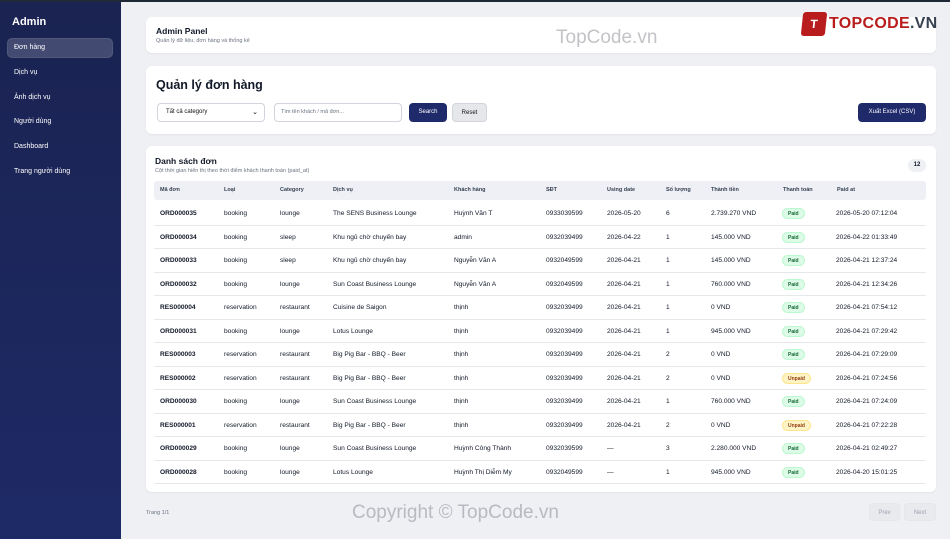 Image resolution: width=950 pixels, height=539 pixels. What do you see at coordinates (867, 401) in the screenshot?
I see `cell-paid-at: 2026-04-21 07:24:09` at bounding box center [867, 401].